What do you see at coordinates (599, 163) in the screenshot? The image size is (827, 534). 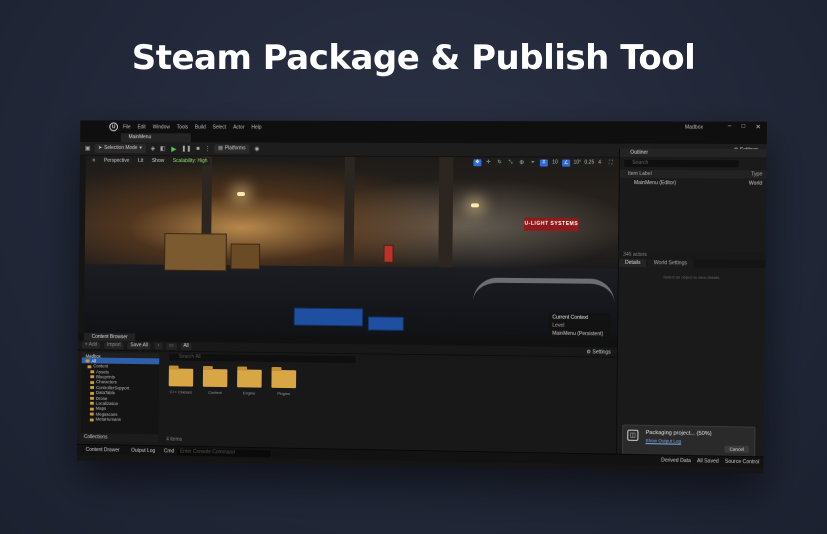 I see `camera-speed-icon: 4` at bounding box center [599, 163].